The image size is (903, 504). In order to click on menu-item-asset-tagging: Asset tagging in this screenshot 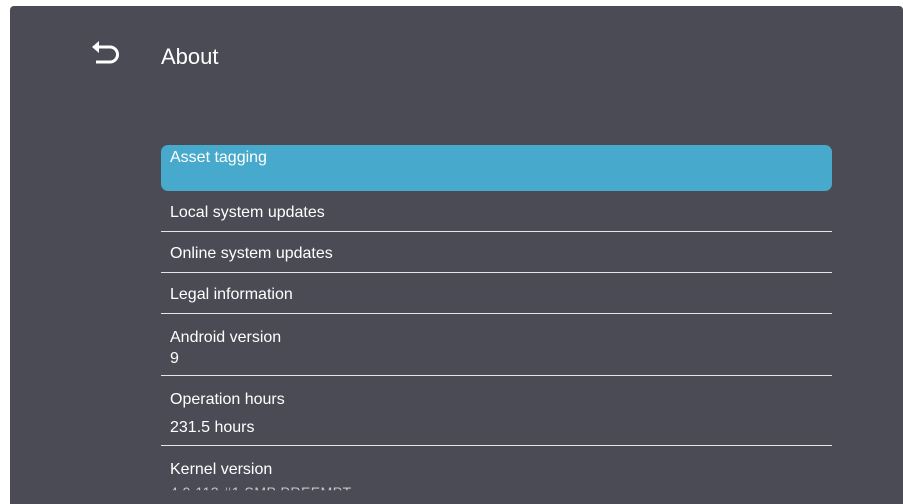, I will do `click(496, 168)`.